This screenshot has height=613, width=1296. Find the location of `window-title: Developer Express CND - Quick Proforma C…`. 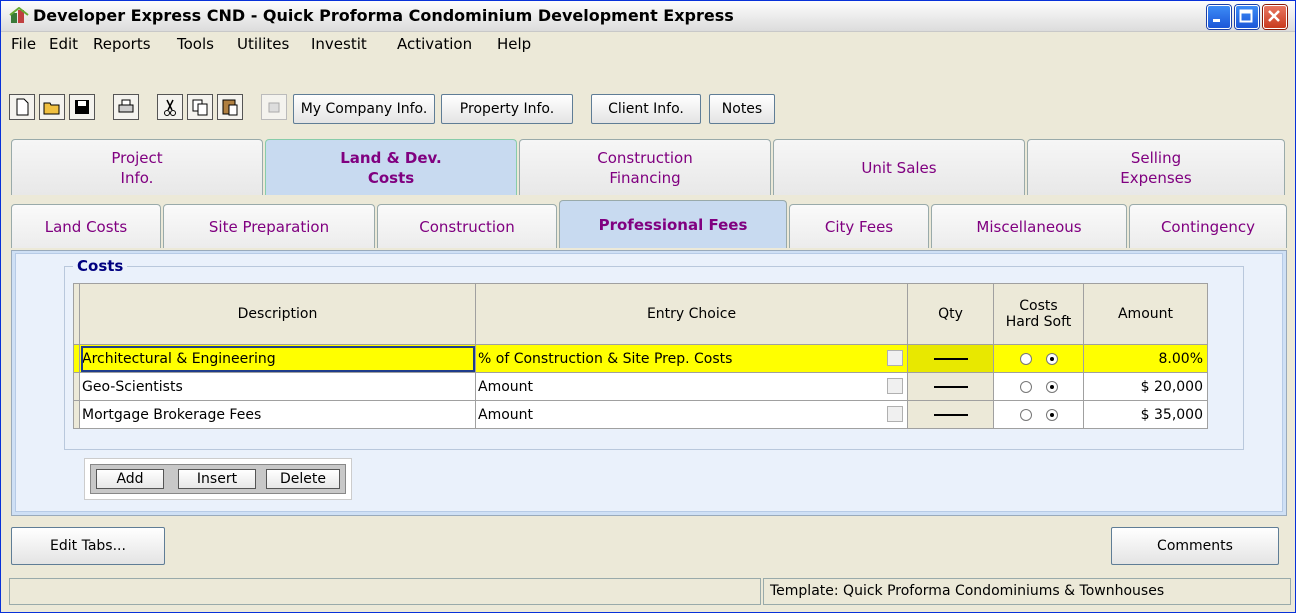

window-title: Developer Express CND - Quick Proforma C… is located at coordinates (383, 15).